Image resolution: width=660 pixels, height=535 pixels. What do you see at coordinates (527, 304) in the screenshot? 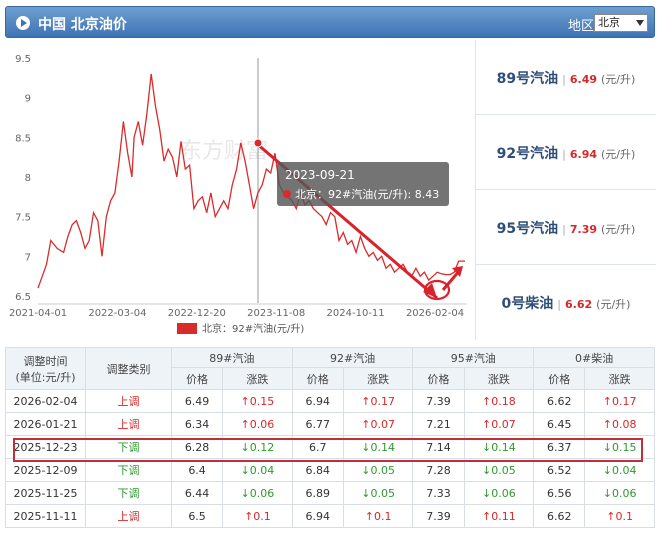
I see `price-name: 0号柴油` at bounding box center [527, 304].